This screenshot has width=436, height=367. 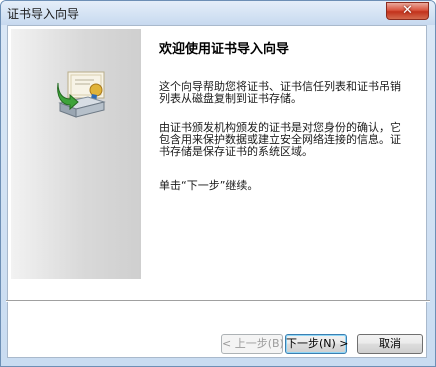 What do you see at coordinates (209, 185) in the screenshot?
I see `continue-instruction: 单击“下一步”继续。` at bounding box center [209, 185].